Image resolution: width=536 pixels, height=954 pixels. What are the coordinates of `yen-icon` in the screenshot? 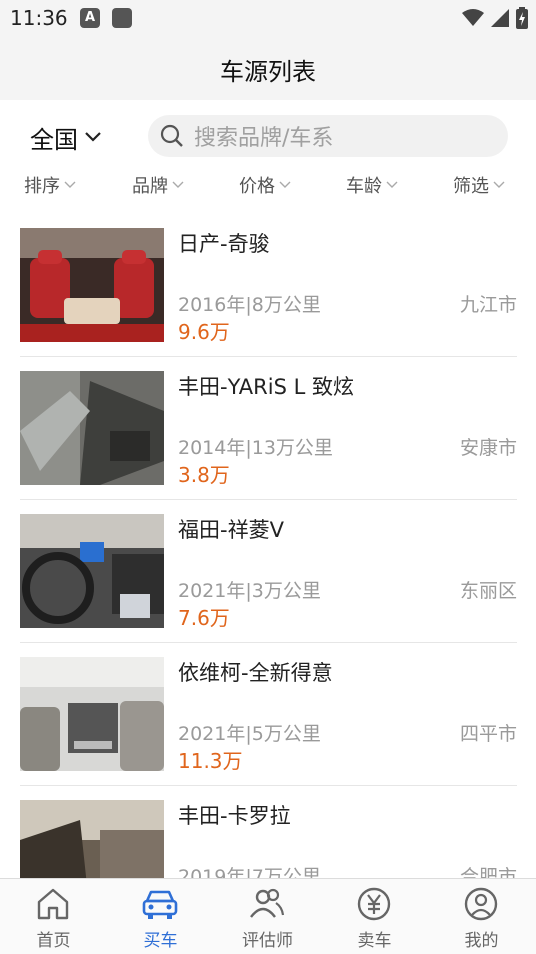 It's located at (374, 904).